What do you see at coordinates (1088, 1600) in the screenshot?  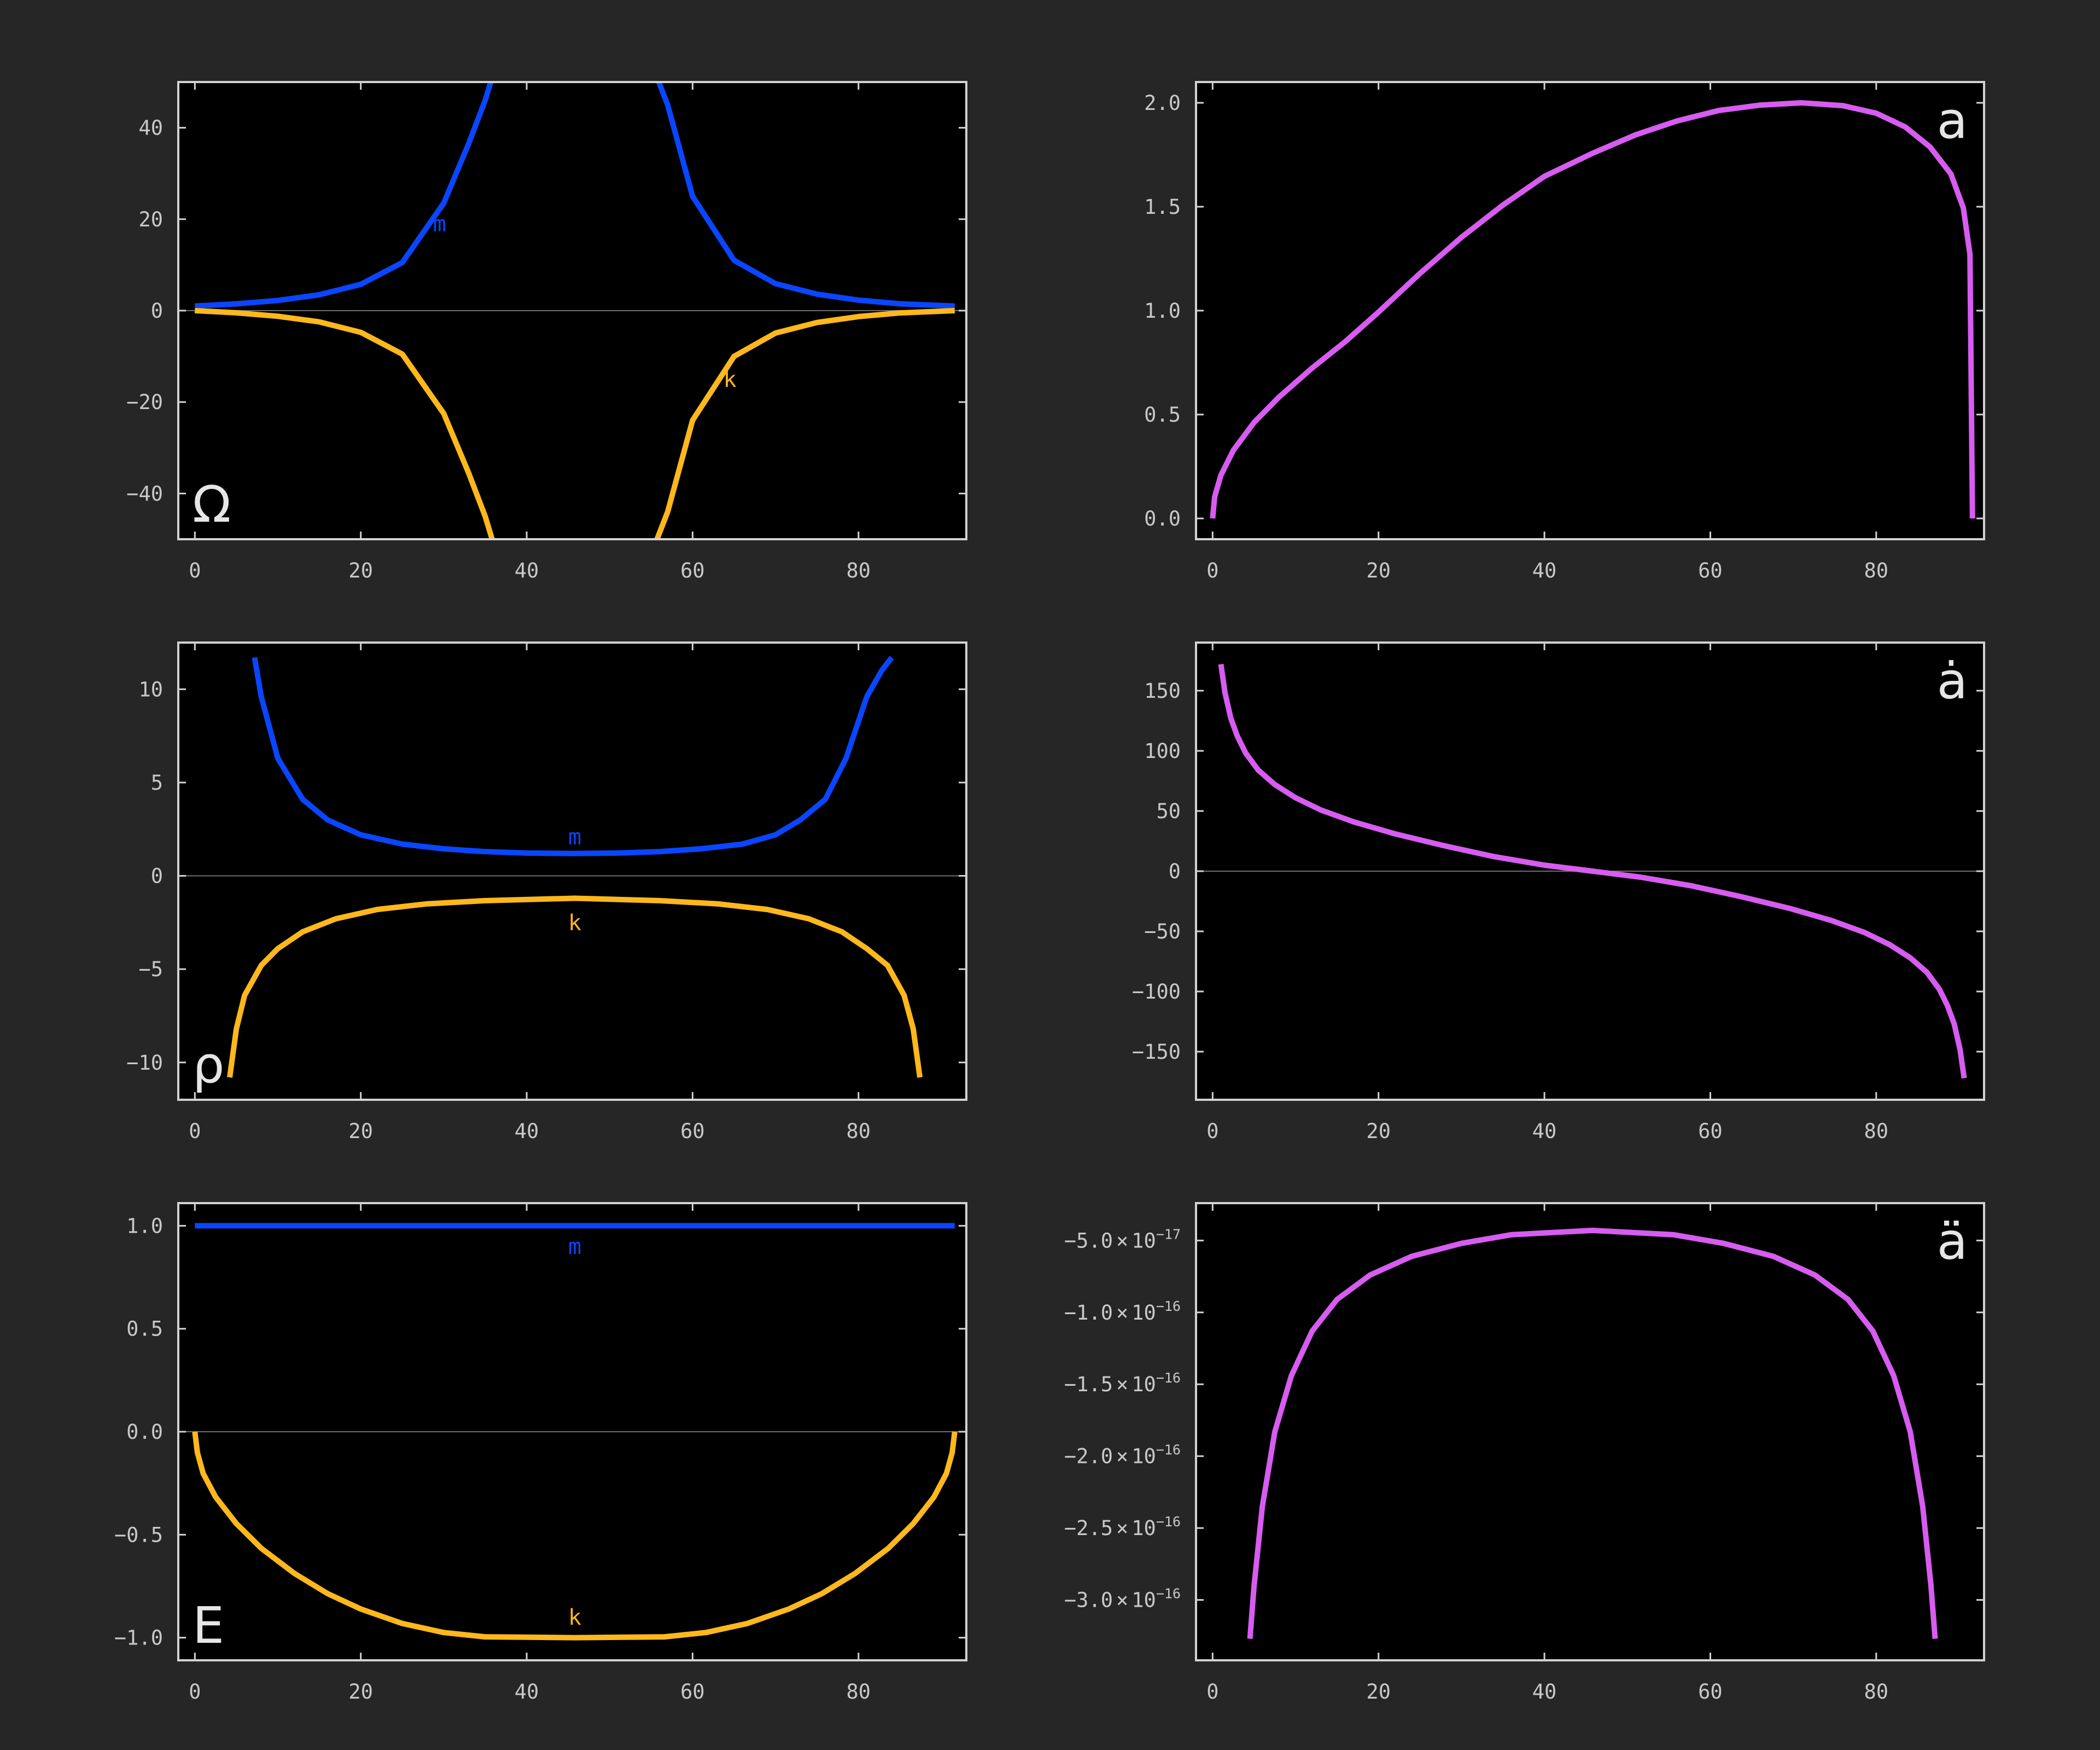 I see `tick-mantissa: −3.0` at bounding box center [1088, 1600].